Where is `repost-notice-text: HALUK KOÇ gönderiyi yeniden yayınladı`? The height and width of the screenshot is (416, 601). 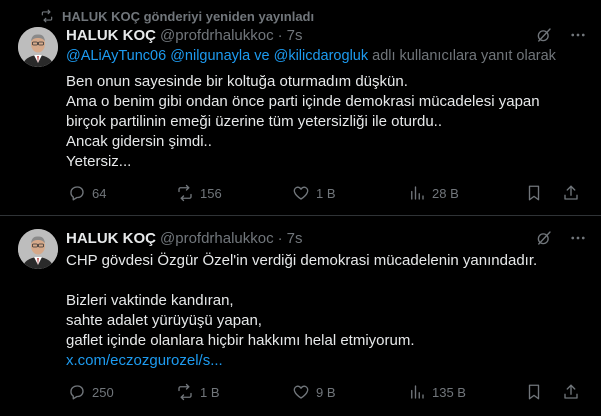
repost-notice-text: HALUK KOÇ gönderiyi yeniden yayınladı is located at coordinates (188, 16).